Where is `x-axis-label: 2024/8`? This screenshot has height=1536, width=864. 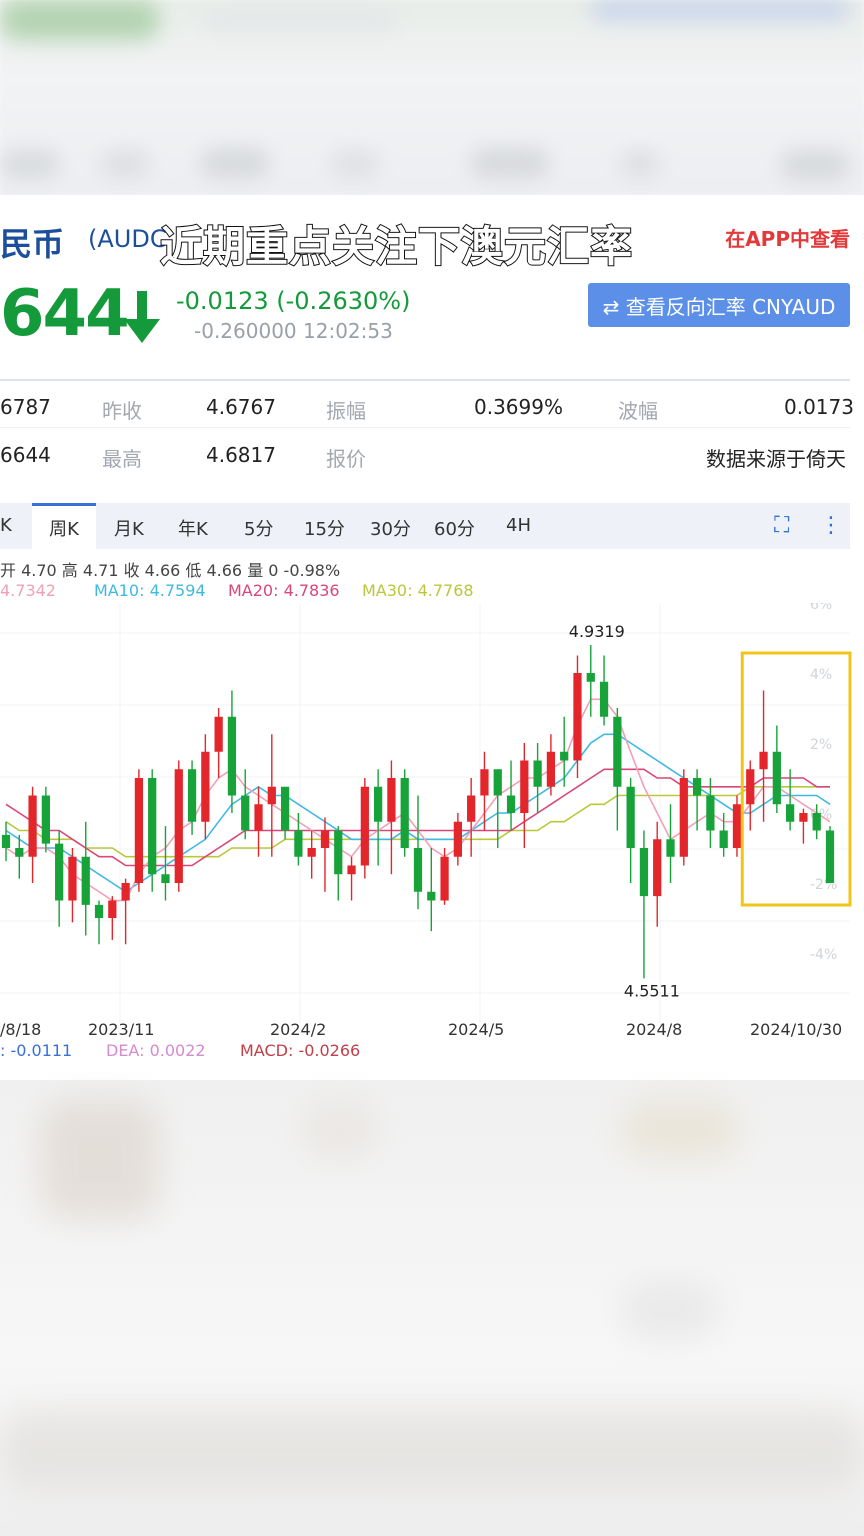 x-axis-label: 2024/8 is located at coordinates (654, 1029).